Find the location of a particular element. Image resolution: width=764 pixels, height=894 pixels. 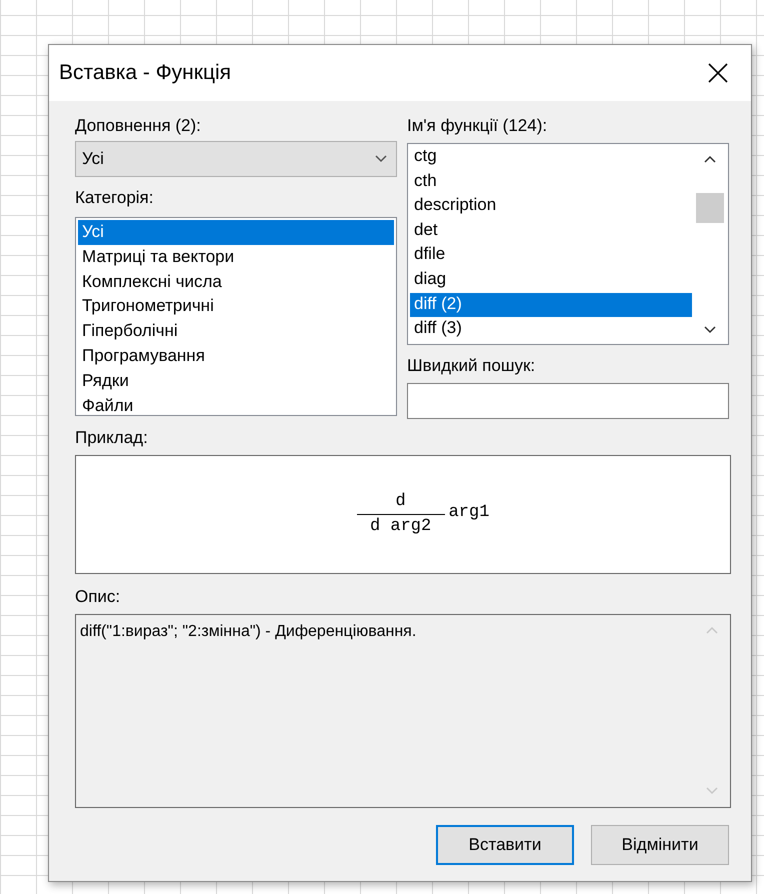

list-item: Рядки is located at coordinates (236, 381).